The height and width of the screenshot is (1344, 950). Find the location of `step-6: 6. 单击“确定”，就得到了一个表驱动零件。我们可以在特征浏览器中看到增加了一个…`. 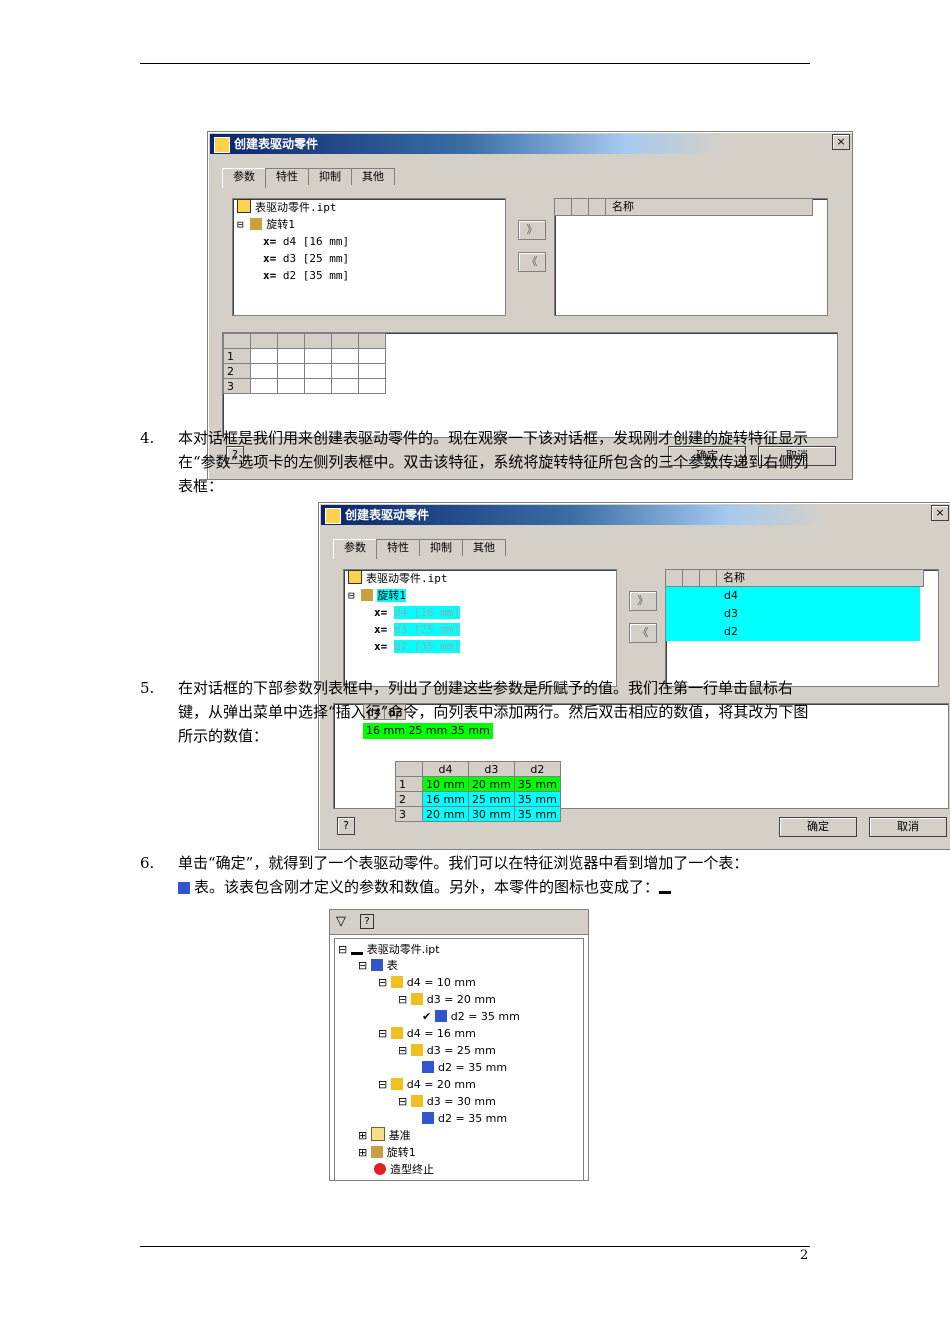

step-6: 6. 单击“确定”，就得到了一个表驱动零件。我们可以在特征浏览器中看到增加了一个… is located at coordinates (480, 875).